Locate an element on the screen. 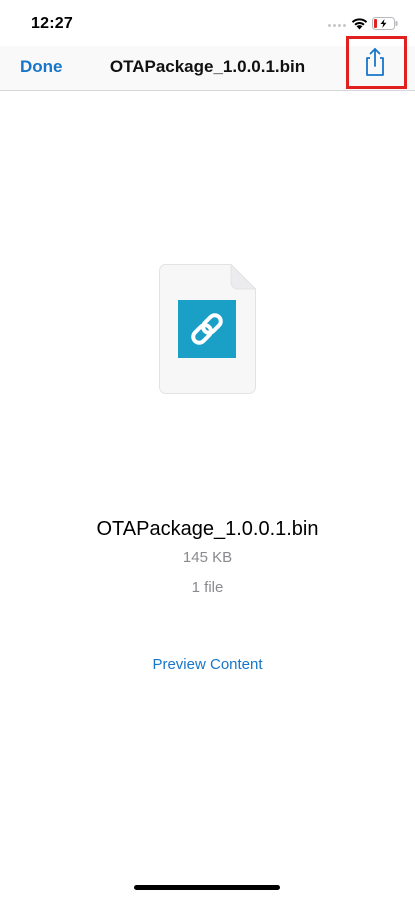 This screenshot has width=415, height=900. chain-link-icon is located at coordinates (207, 329).